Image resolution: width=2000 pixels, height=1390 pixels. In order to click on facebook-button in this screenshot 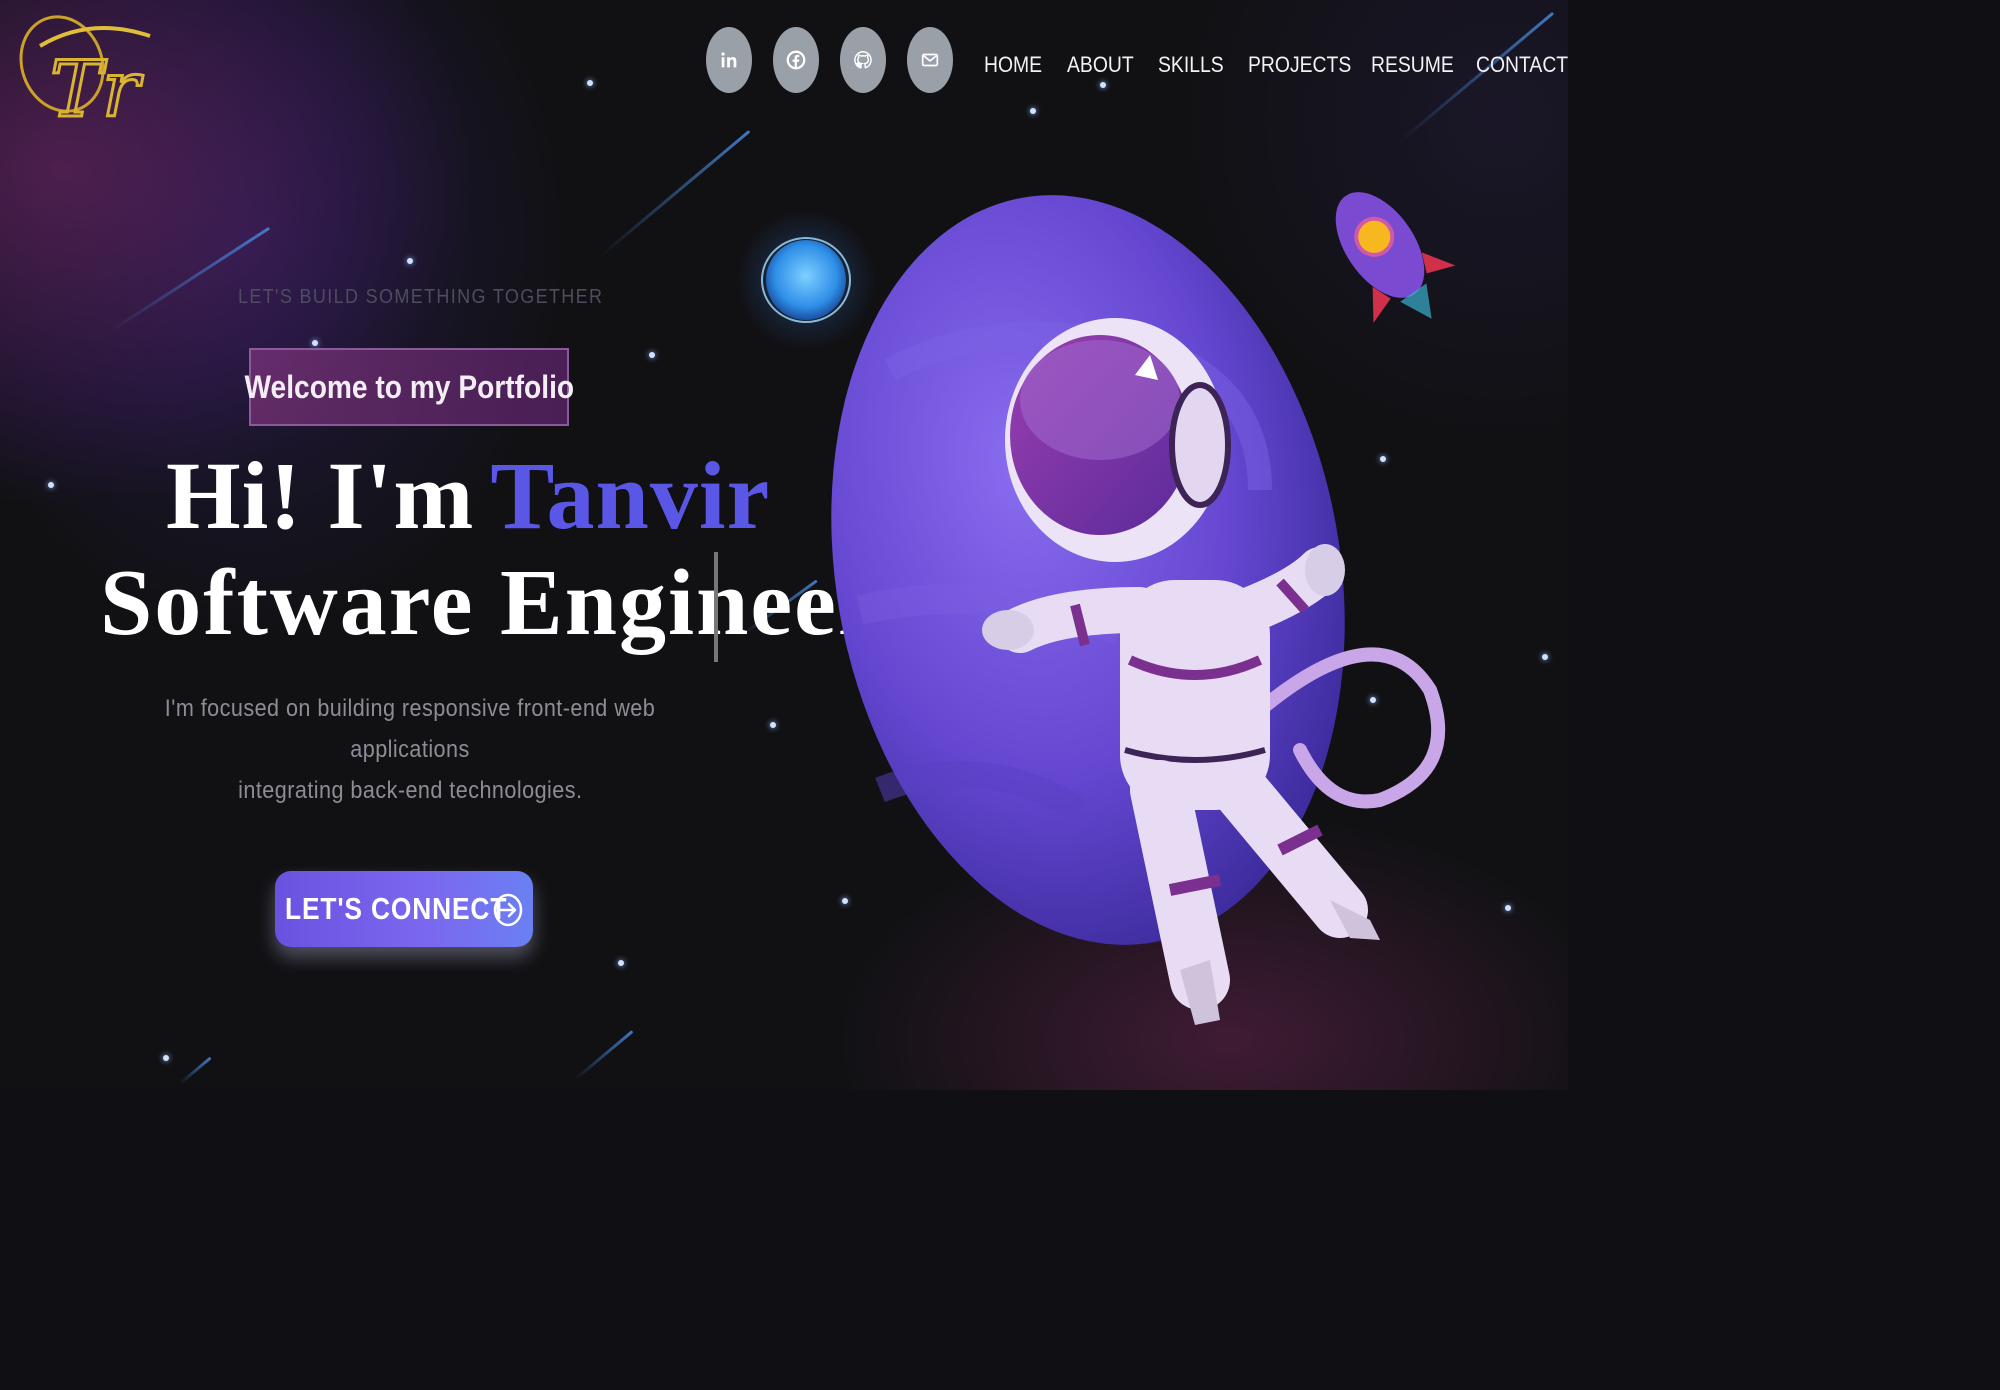, I will do `click(796, 60)`.